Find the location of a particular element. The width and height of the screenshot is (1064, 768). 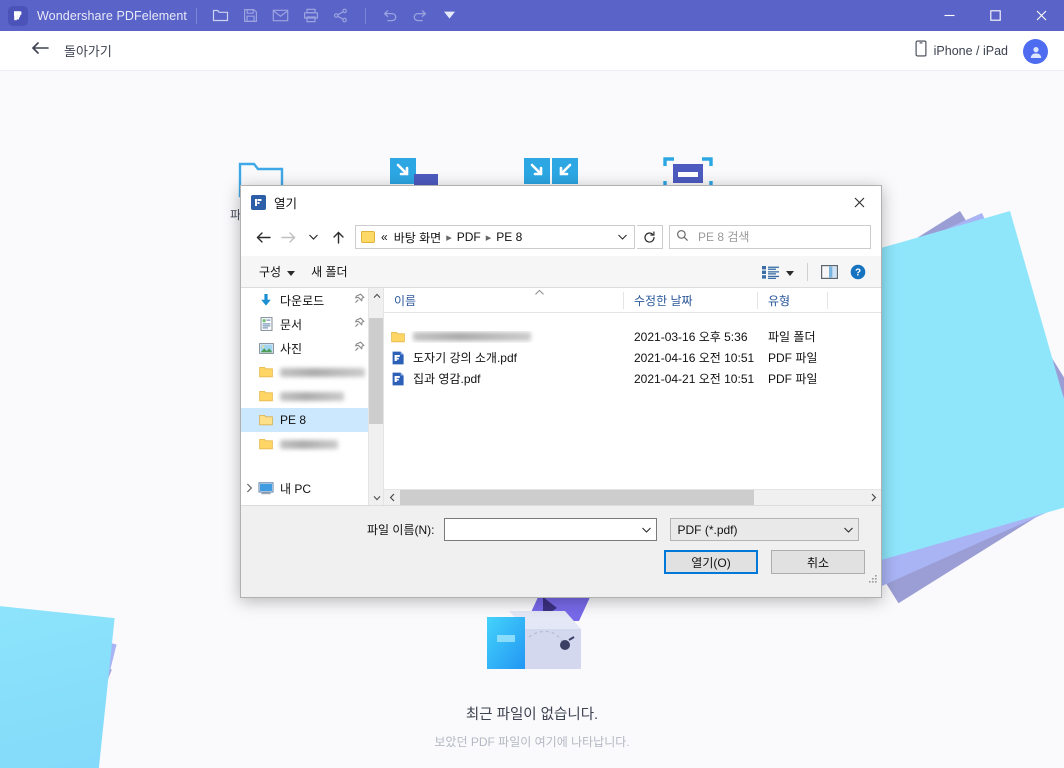

command-divider is located at coordinates (807, 271).